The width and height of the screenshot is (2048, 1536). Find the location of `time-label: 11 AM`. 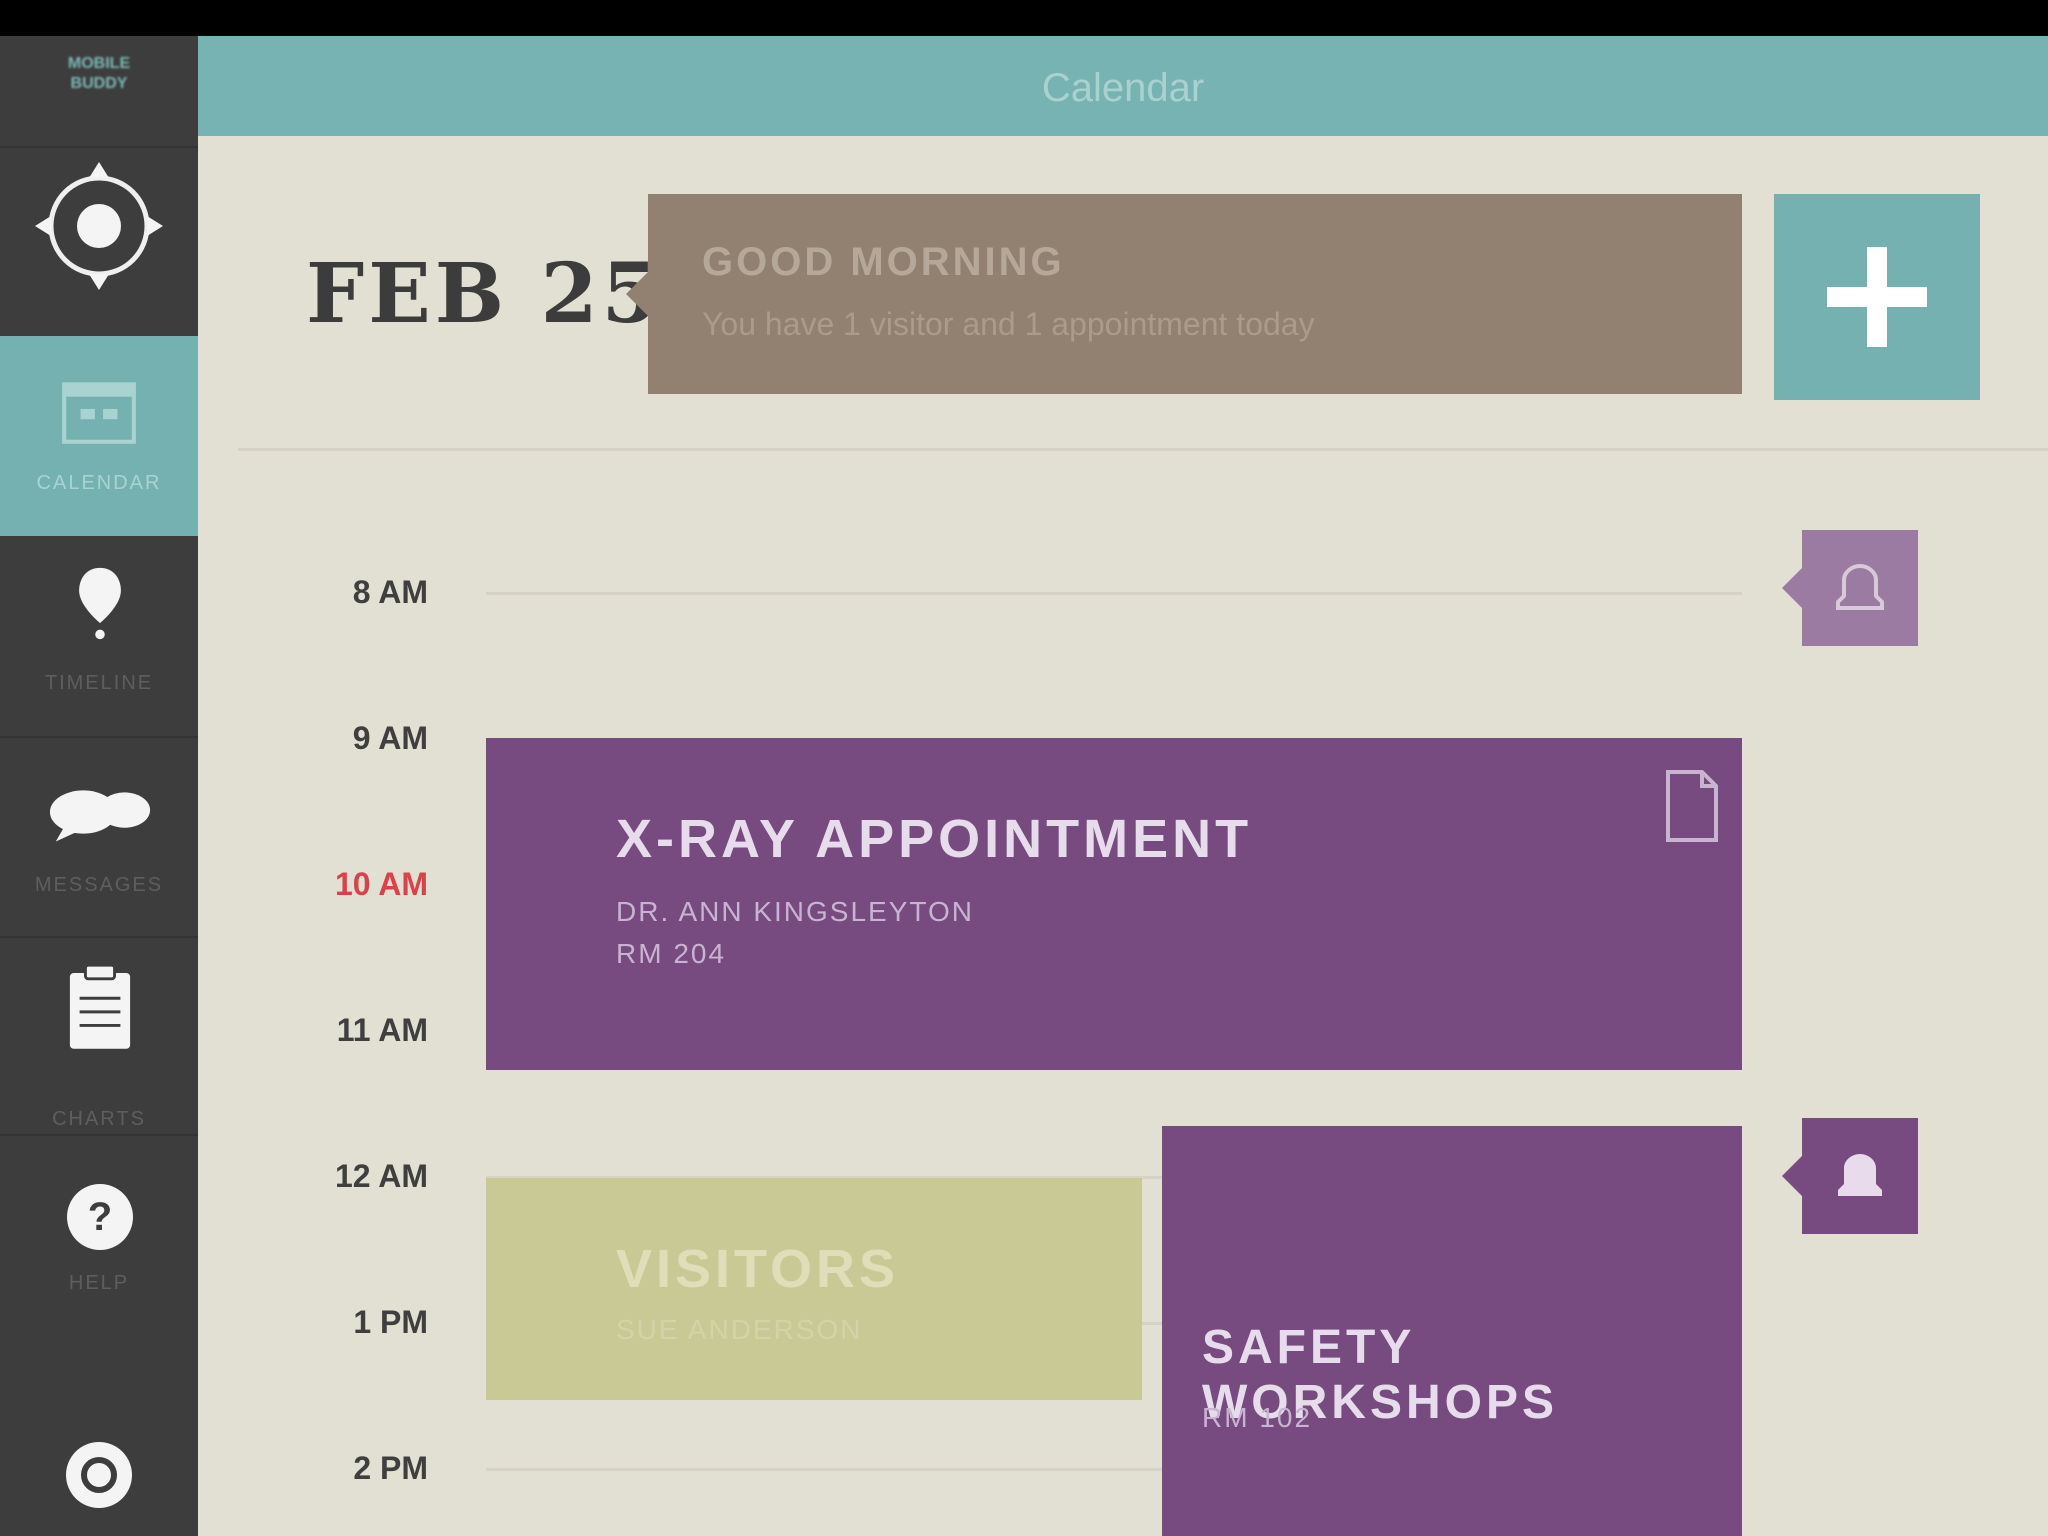

time-label: 11 AM is located at coordinates (382, 1030).